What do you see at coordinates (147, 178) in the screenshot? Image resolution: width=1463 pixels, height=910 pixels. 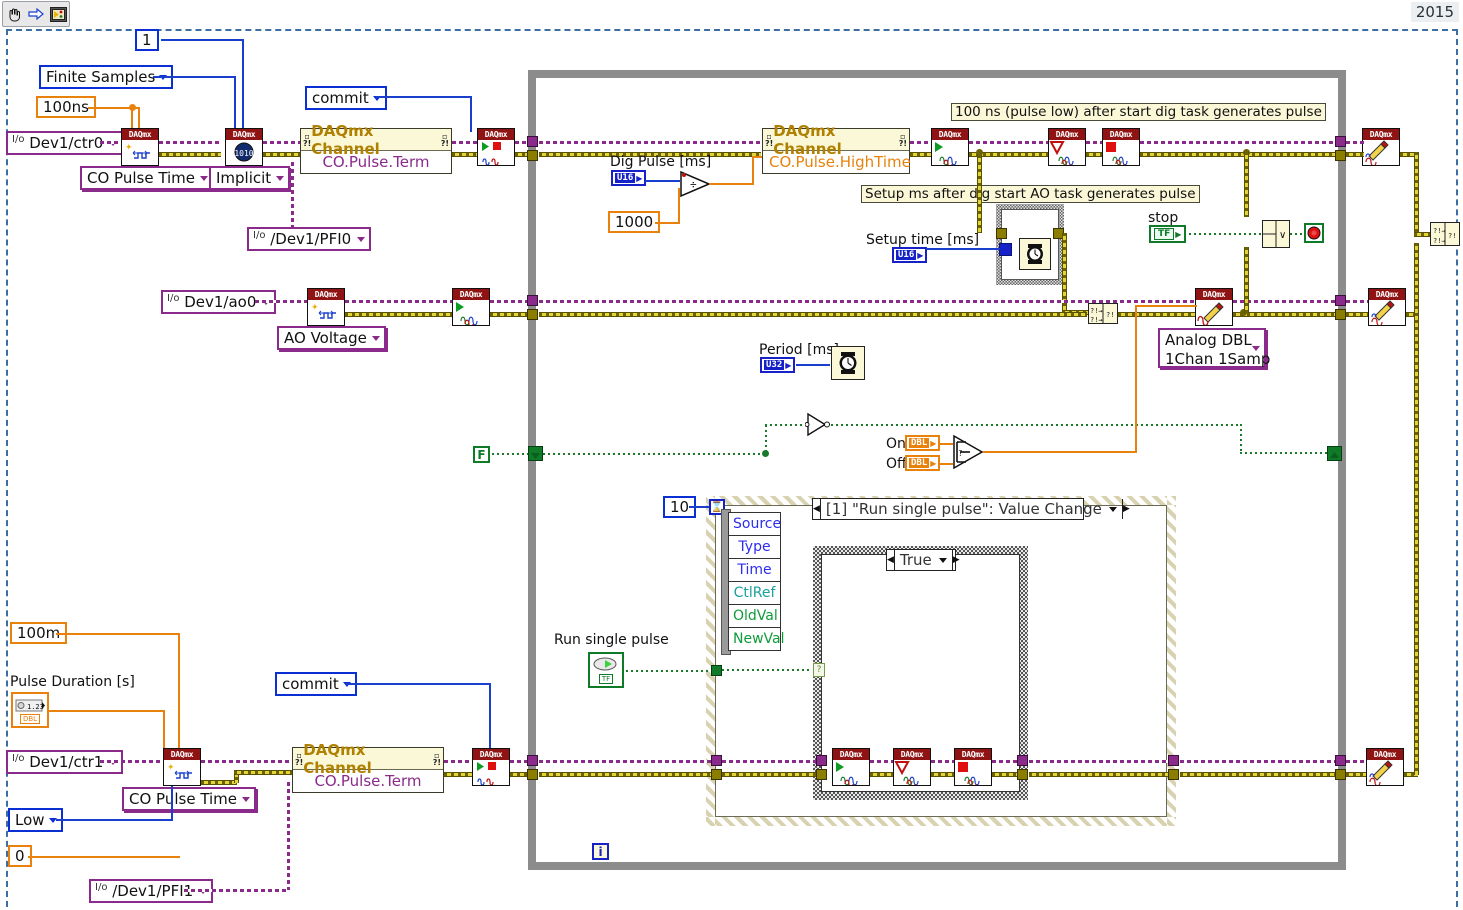 I see `enum-co-pulse-time-ctr0: CO Pulse Time` at bounding box center [147, 178].